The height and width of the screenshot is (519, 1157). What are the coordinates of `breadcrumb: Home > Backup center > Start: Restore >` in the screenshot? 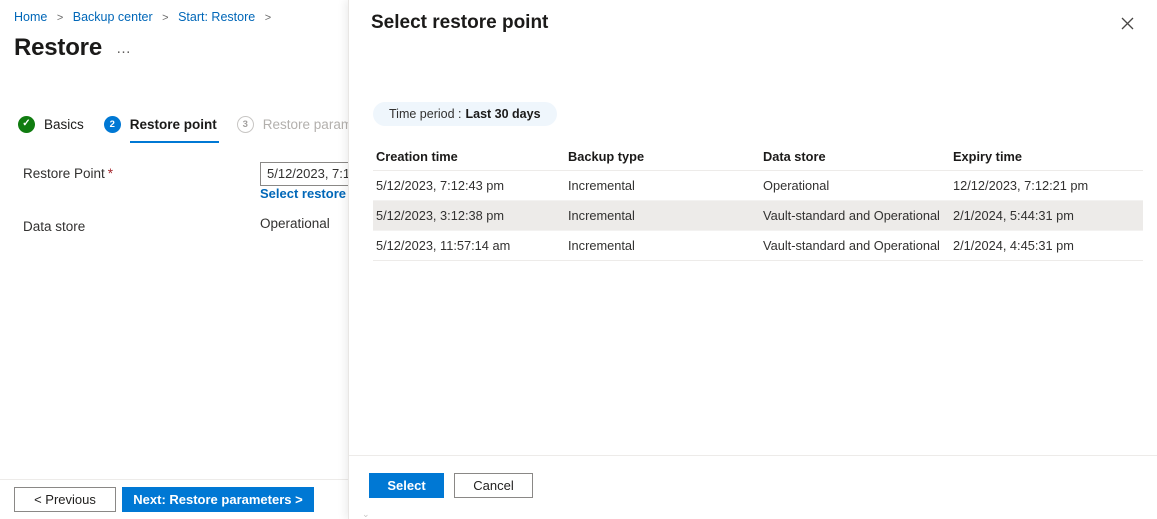 It's located at (145, 17).